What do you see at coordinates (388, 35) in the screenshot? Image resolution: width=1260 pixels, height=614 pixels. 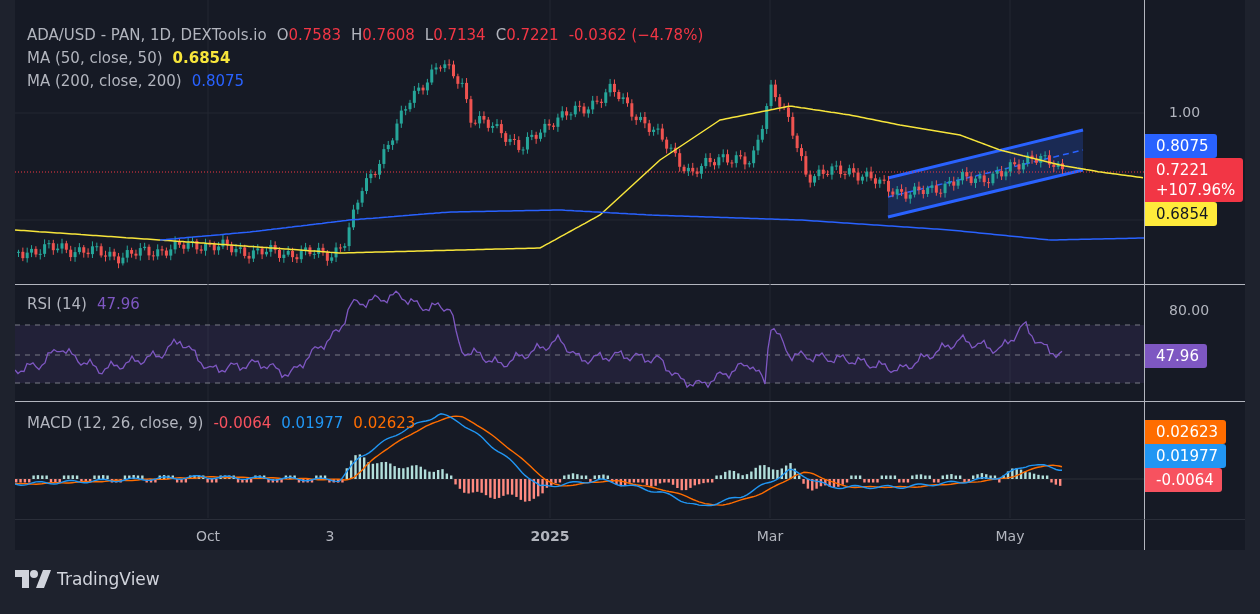 I see `ohlc-value: 0.7608` at bounding box center [388, 35].